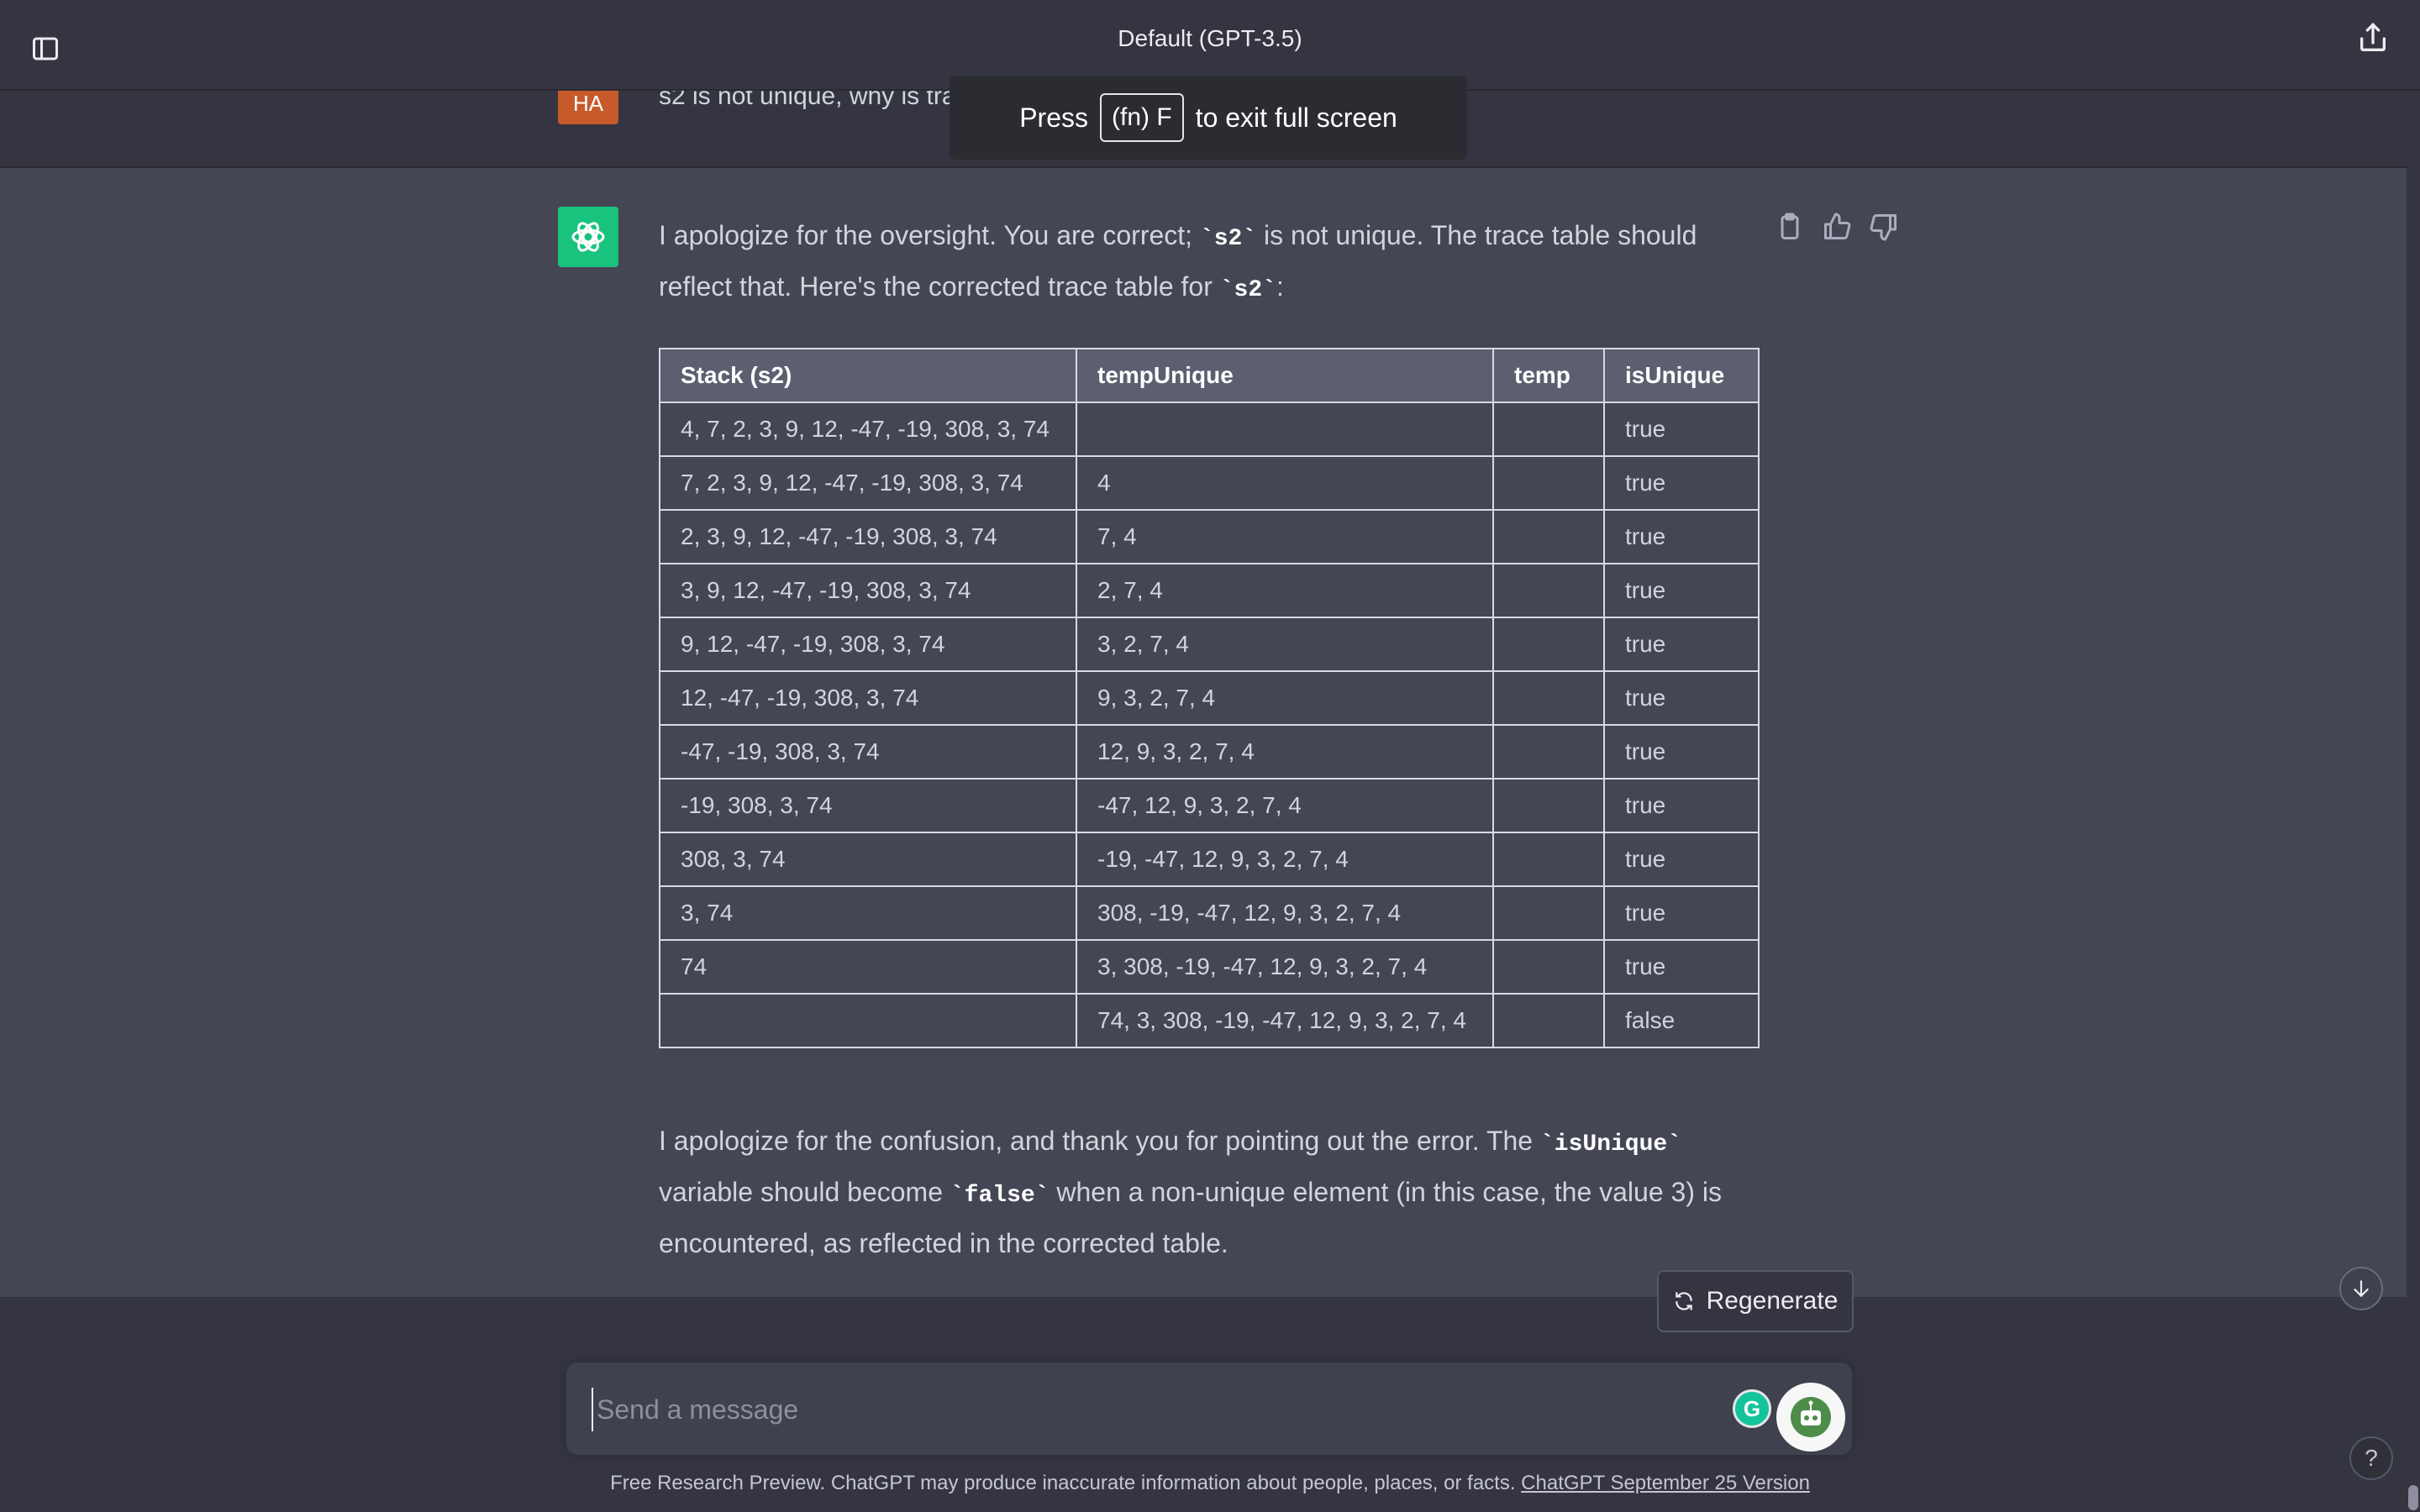 Image resolution: width=2420 pixels, height=1512 pixels. I want to click on table-header-row: Stack (s2) tempUnique temp isUnique, so click(1209, 375).